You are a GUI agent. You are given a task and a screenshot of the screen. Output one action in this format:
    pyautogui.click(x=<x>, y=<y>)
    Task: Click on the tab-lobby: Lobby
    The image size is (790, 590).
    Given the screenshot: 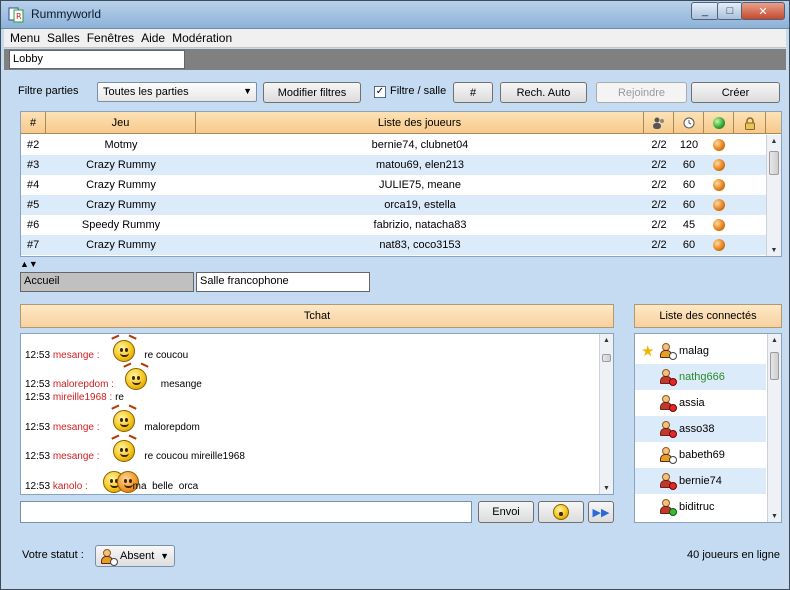 What is the action you would take?
    pyautogui.click(x=97, y=59)
    